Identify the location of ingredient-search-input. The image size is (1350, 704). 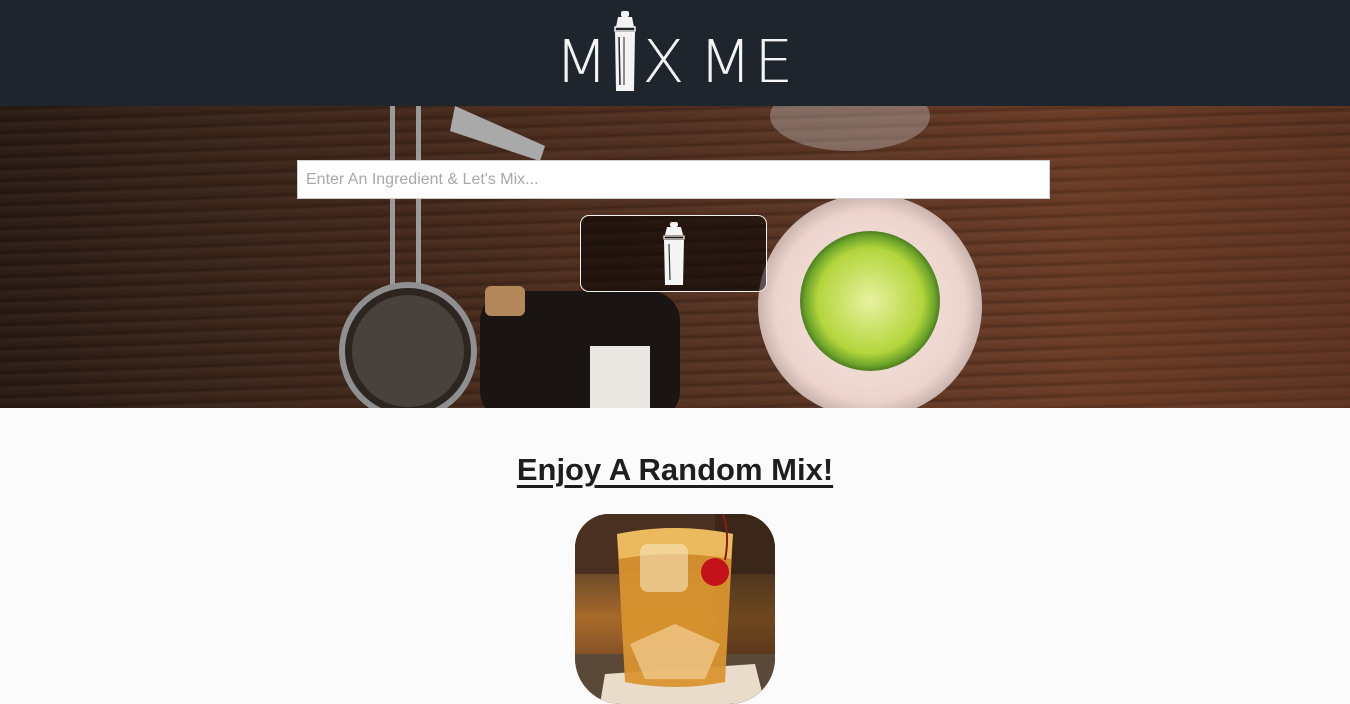
(673, 179).